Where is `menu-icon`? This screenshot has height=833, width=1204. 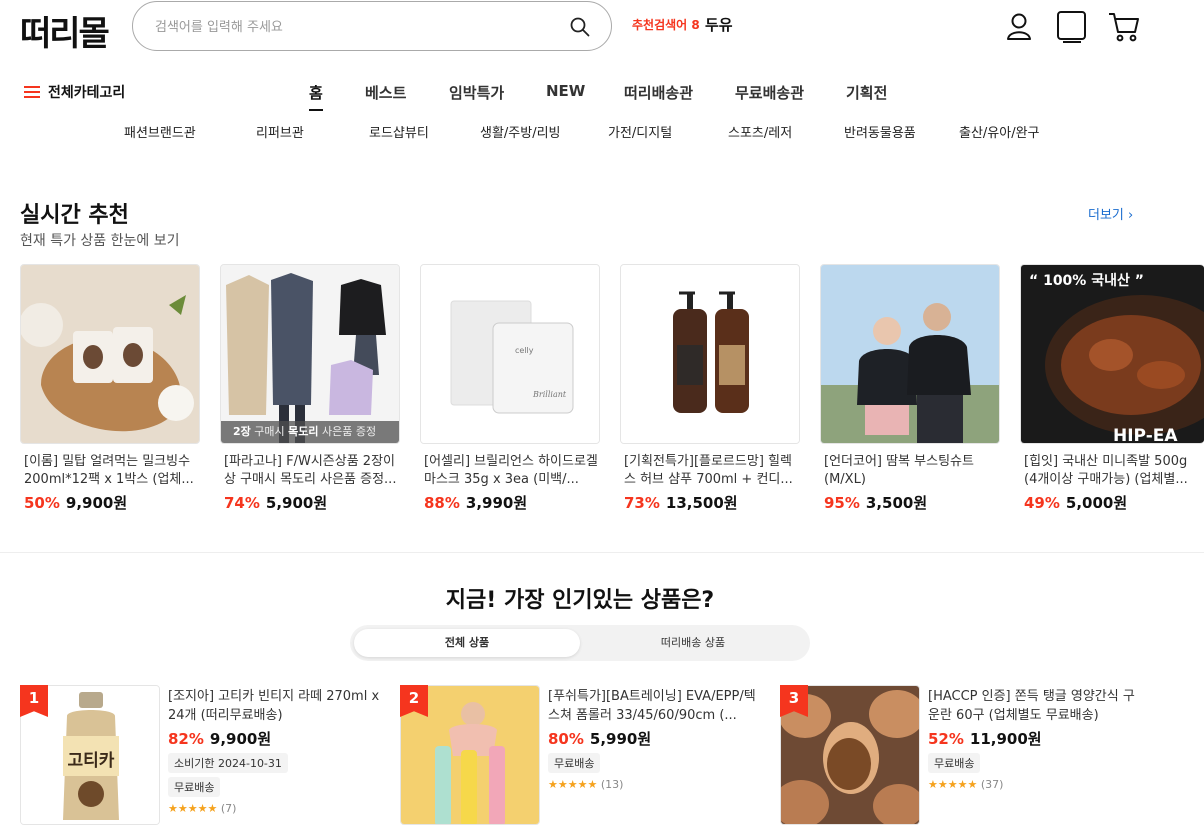
menu-icon is located at coordinates (32, 92).